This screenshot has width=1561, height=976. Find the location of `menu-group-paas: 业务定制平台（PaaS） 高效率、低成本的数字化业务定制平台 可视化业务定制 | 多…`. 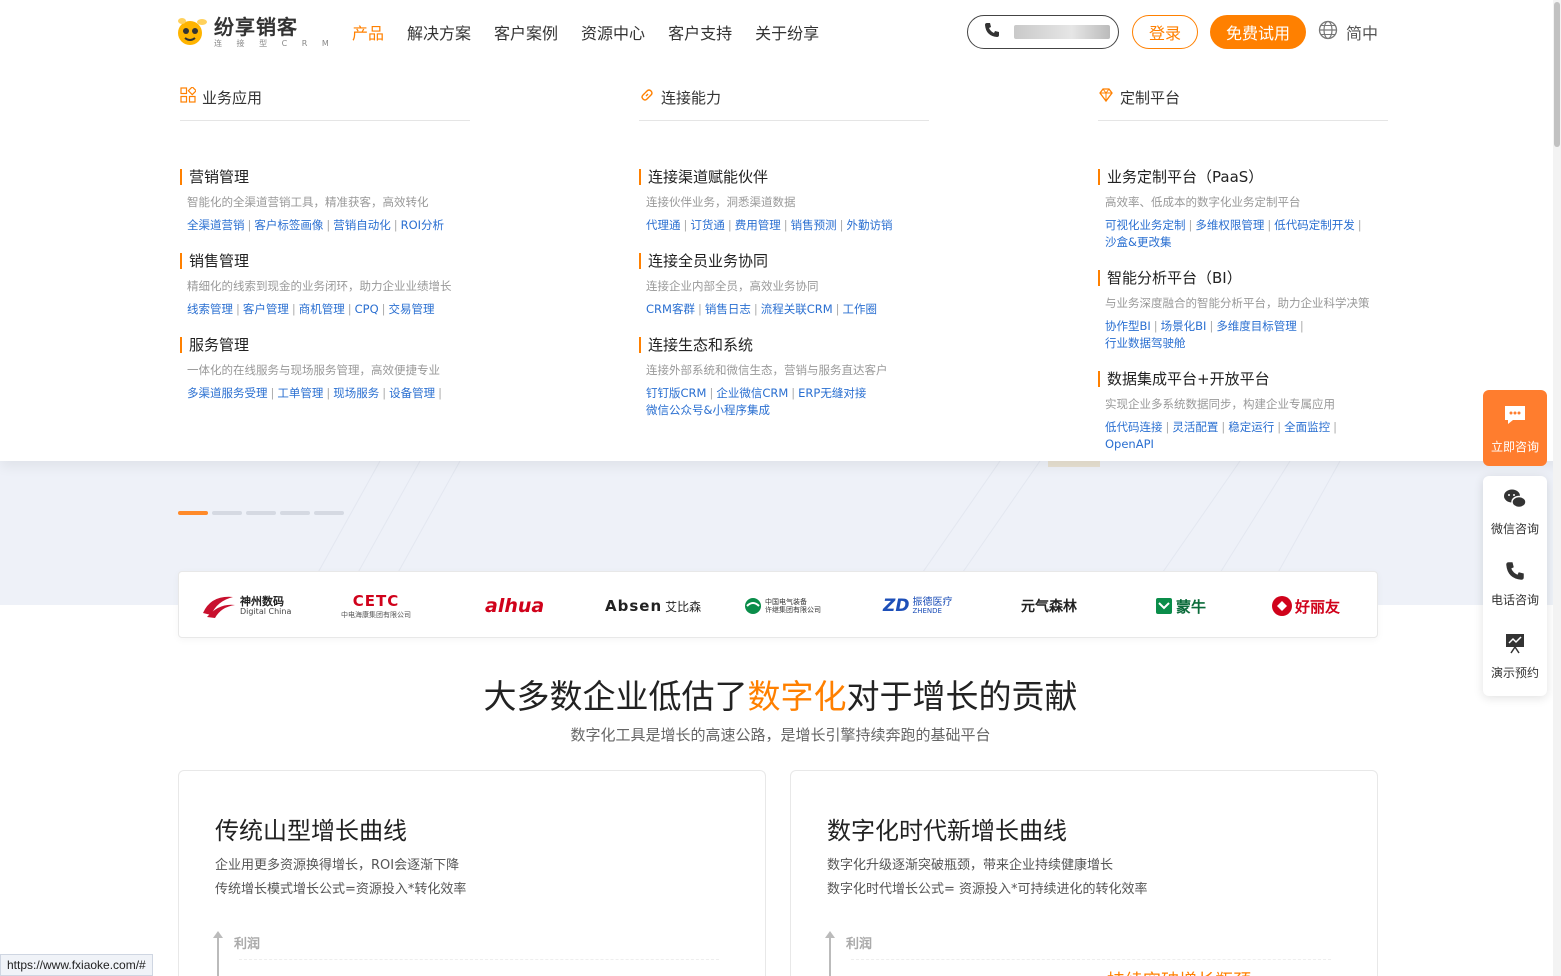

menu-group-paas: 业务定制平台（PaaS） 高效率、低成本的数字化业务定制平台 可视化业务定制 | 多… is located at coordinates (1248, 210).